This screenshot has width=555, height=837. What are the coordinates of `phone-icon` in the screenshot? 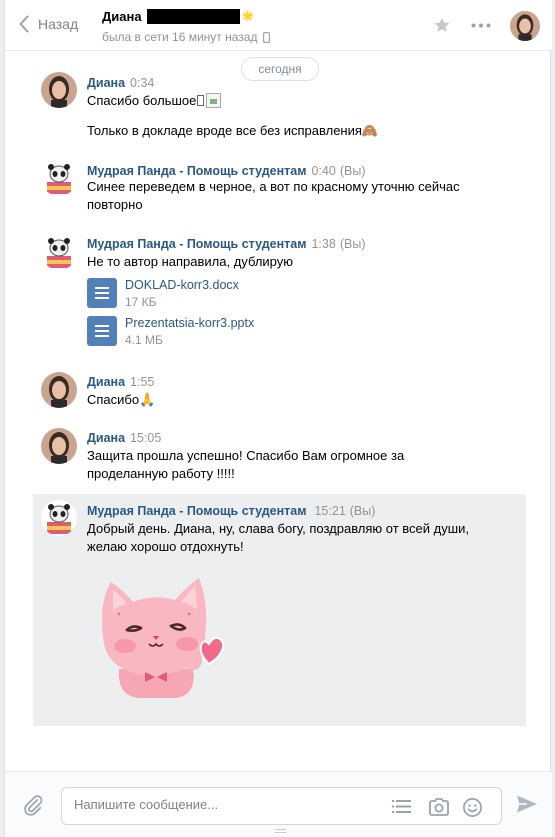 It's located at (267, 37).